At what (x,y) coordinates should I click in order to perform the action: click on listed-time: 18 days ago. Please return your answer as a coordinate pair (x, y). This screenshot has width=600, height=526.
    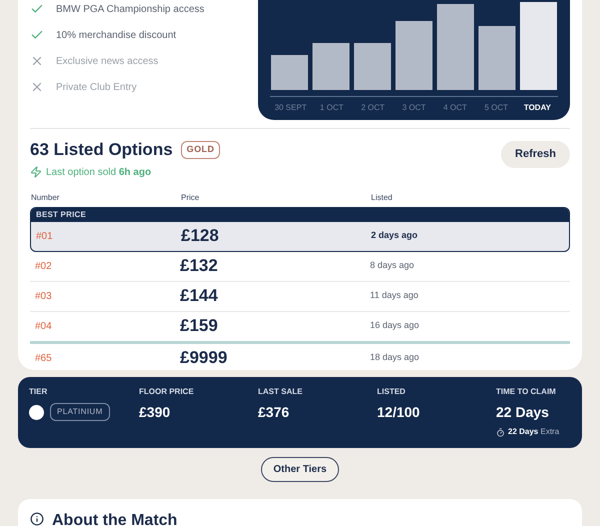
    Looking at the image, I should click on (395, 357).